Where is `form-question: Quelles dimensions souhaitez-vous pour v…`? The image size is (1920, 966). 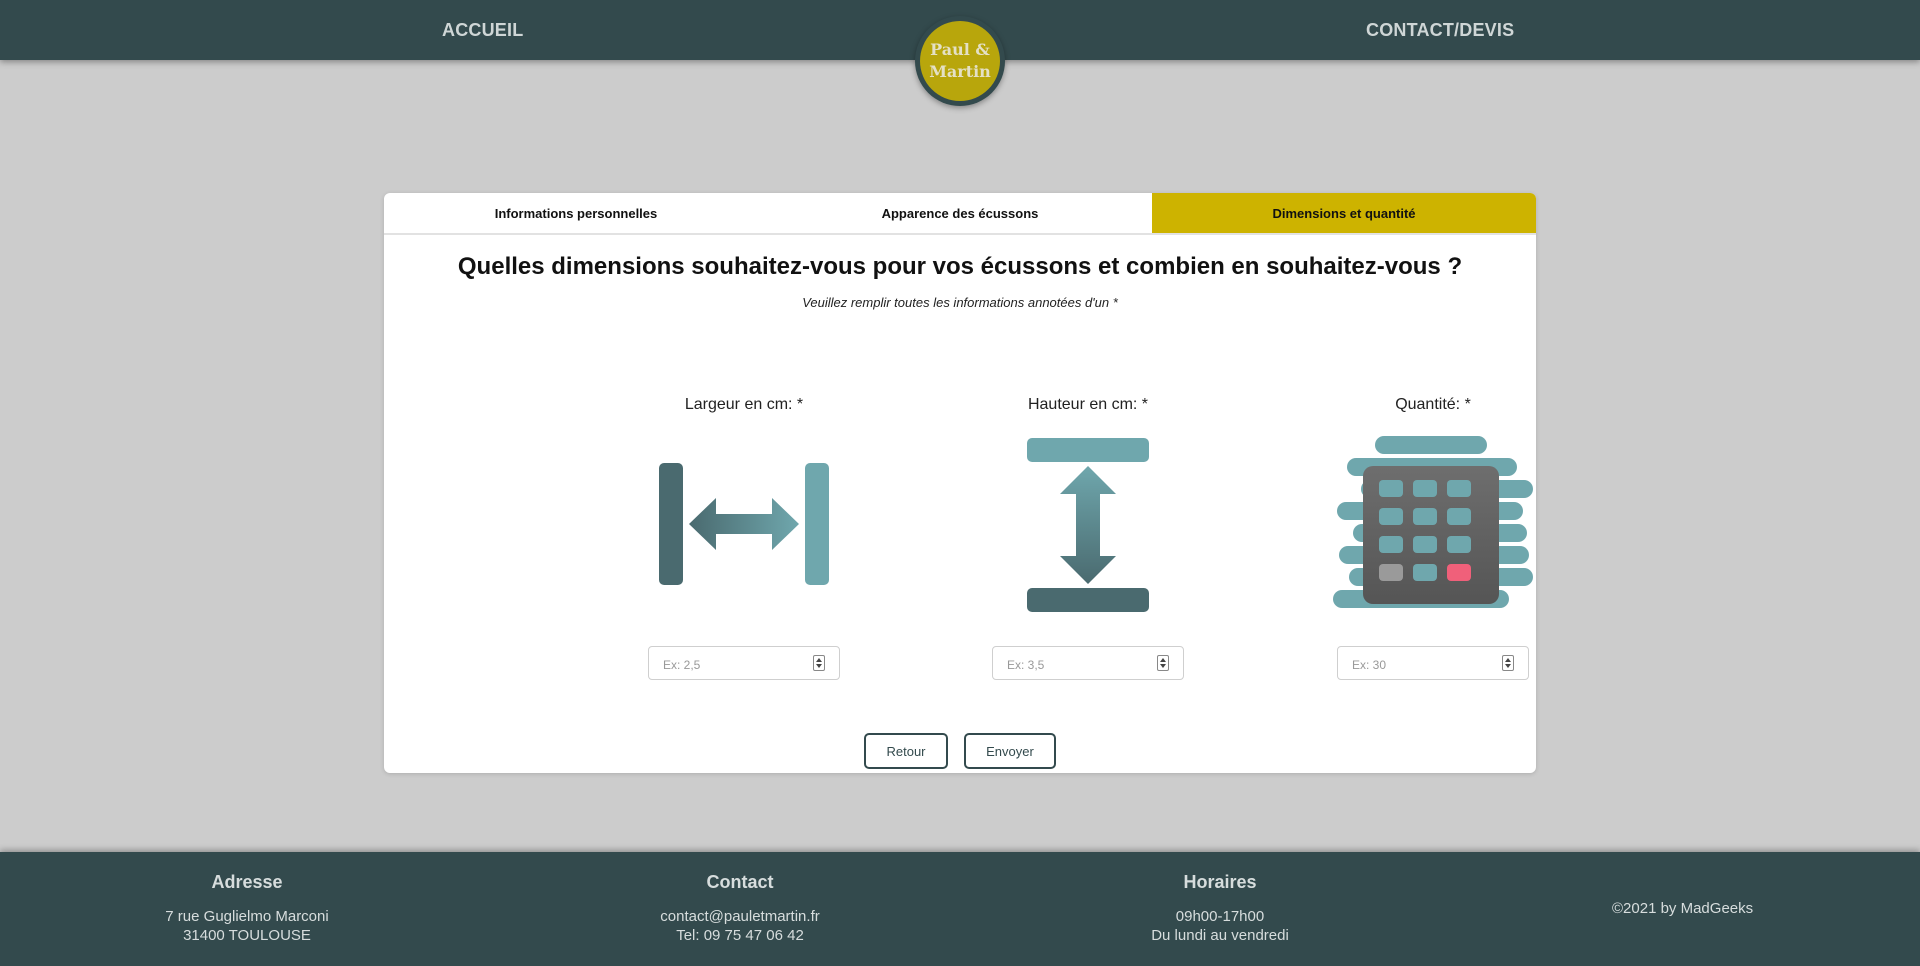 form-question: Quelles dimensions souhaitez-vous pour v… is located at coordinates (960, 266).